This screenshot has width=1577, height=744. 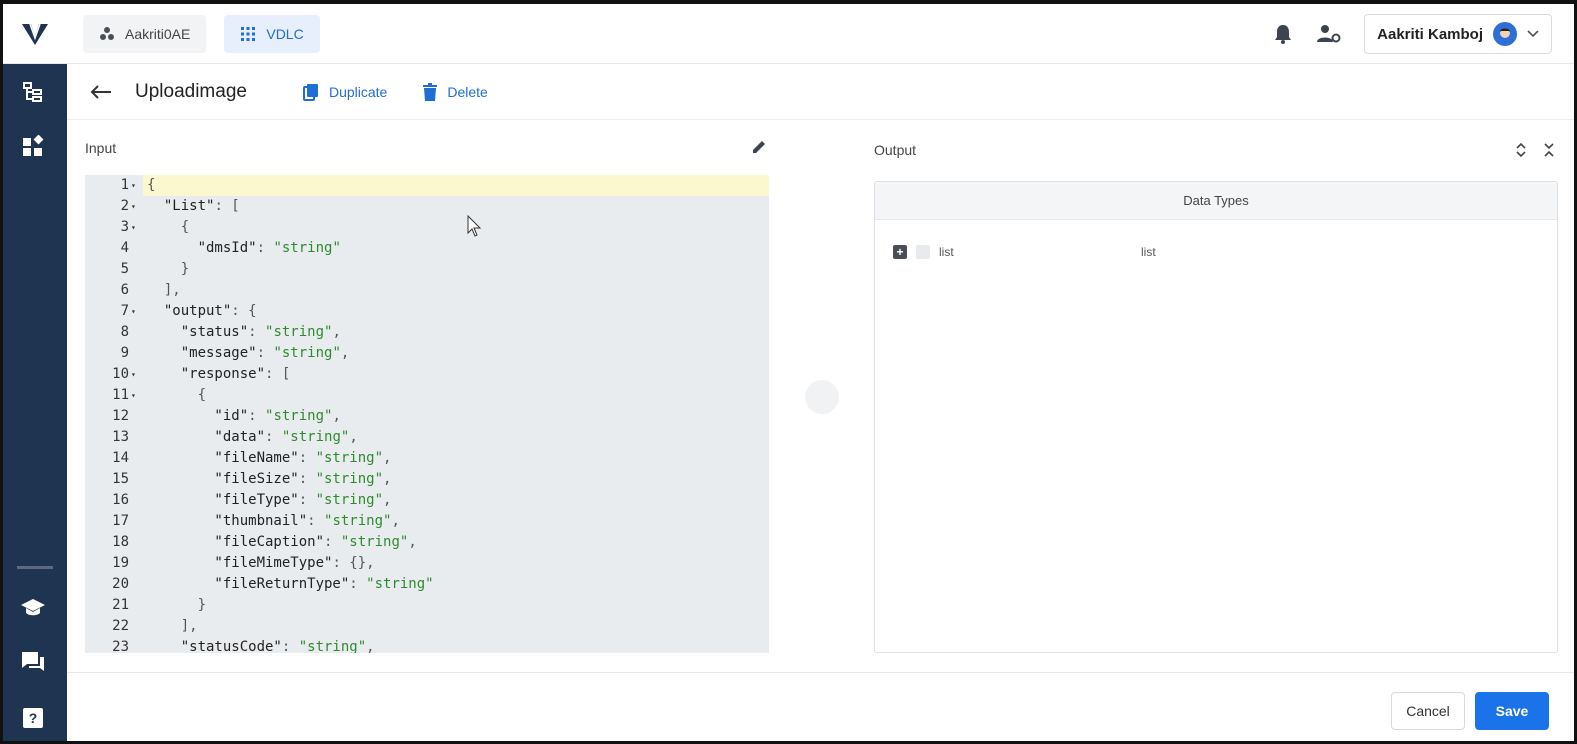 What do you see at coordinates (269, 500) in the screenshot?
I see `code-text: "fileType": "string",` at bounding box center [269, 500].